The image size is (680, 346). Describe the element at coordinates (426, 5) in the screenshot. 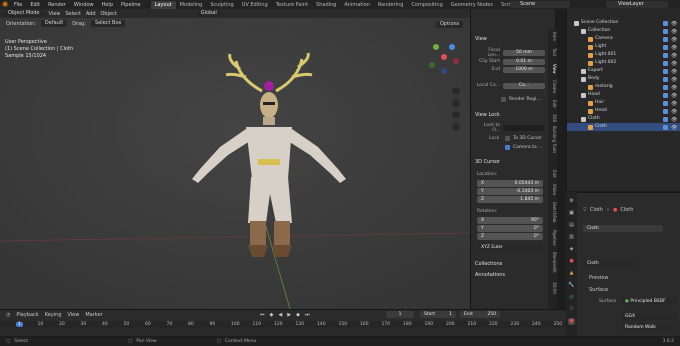

I see `tab-compositing: Compositing` at that location.